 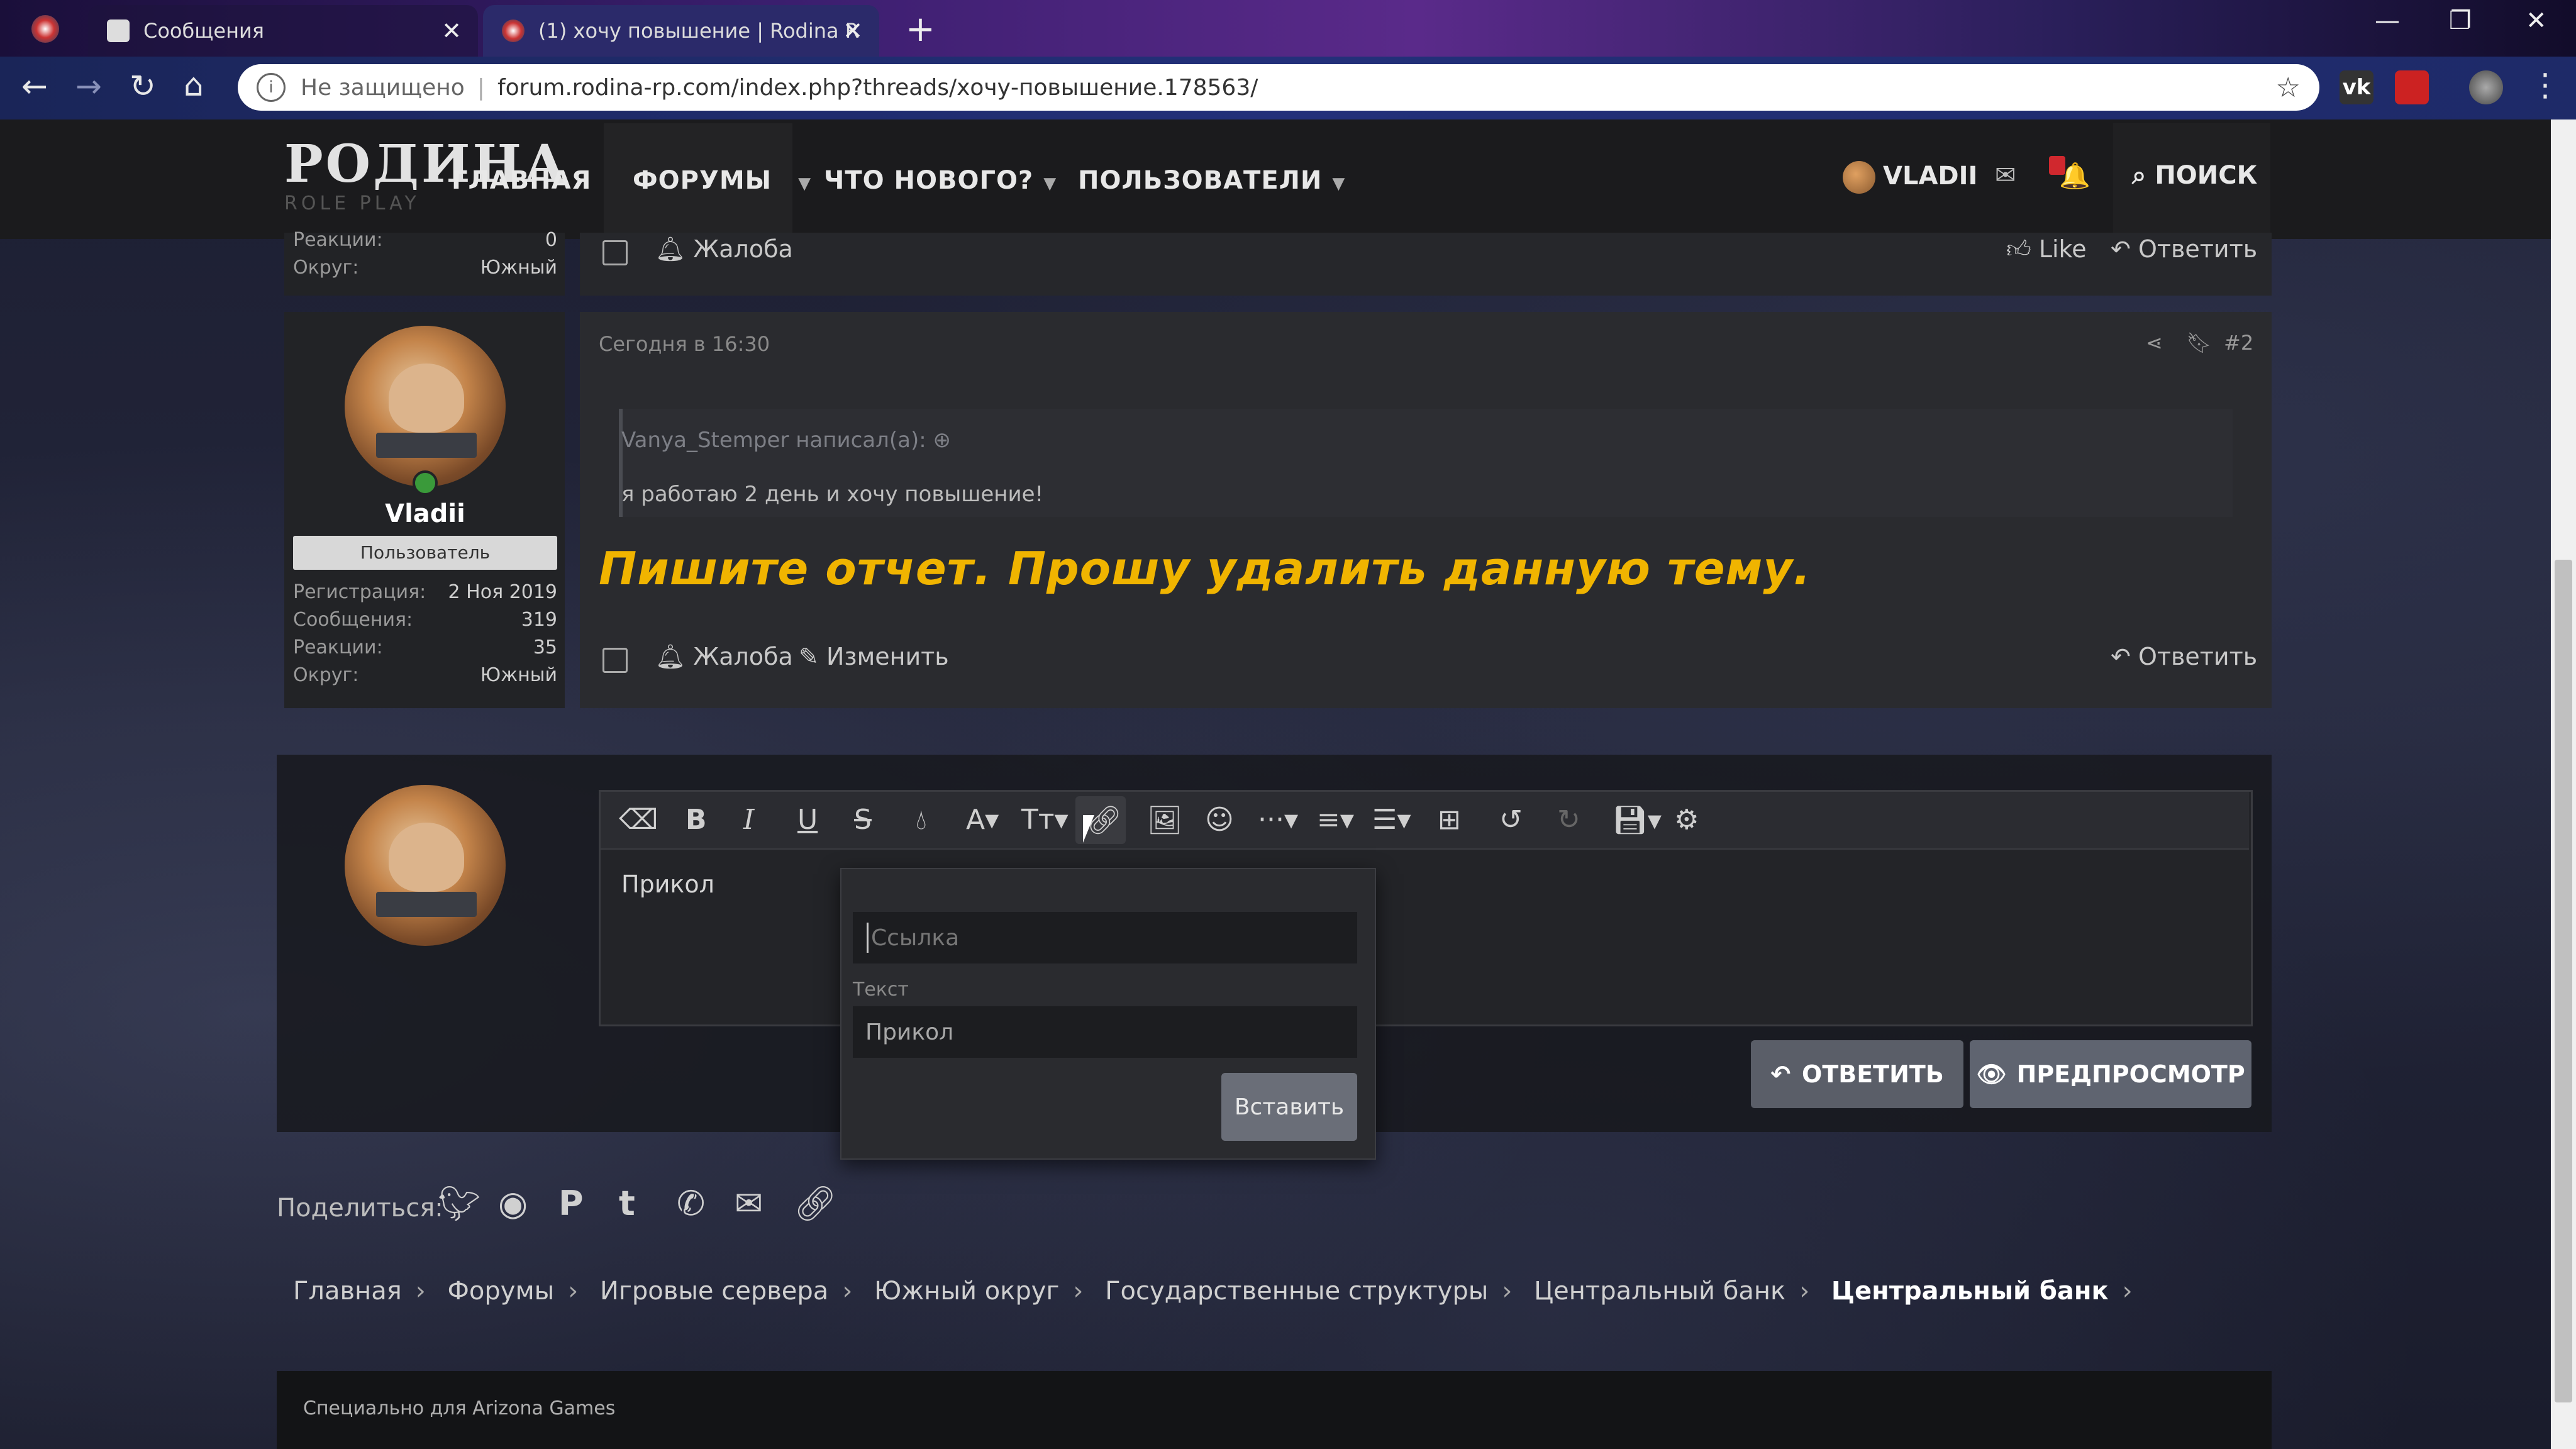 I want to click on breadcrumb-item: Главная, so click(x=347, y=1291).